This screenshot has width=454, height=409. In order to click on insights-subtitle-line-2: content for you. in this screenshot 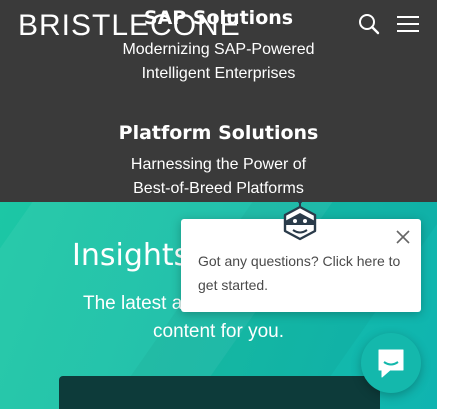, I will do `click(218, 331)`.